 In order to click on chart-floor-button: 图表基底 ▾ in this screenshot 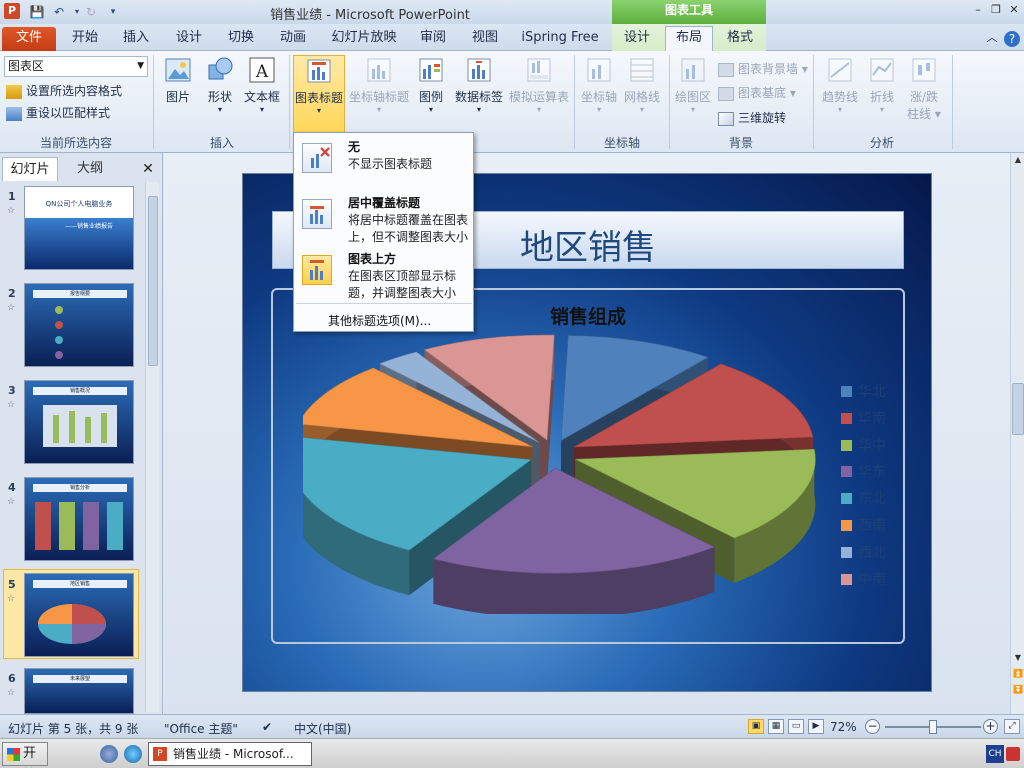, I will do `click(757, 92)`.